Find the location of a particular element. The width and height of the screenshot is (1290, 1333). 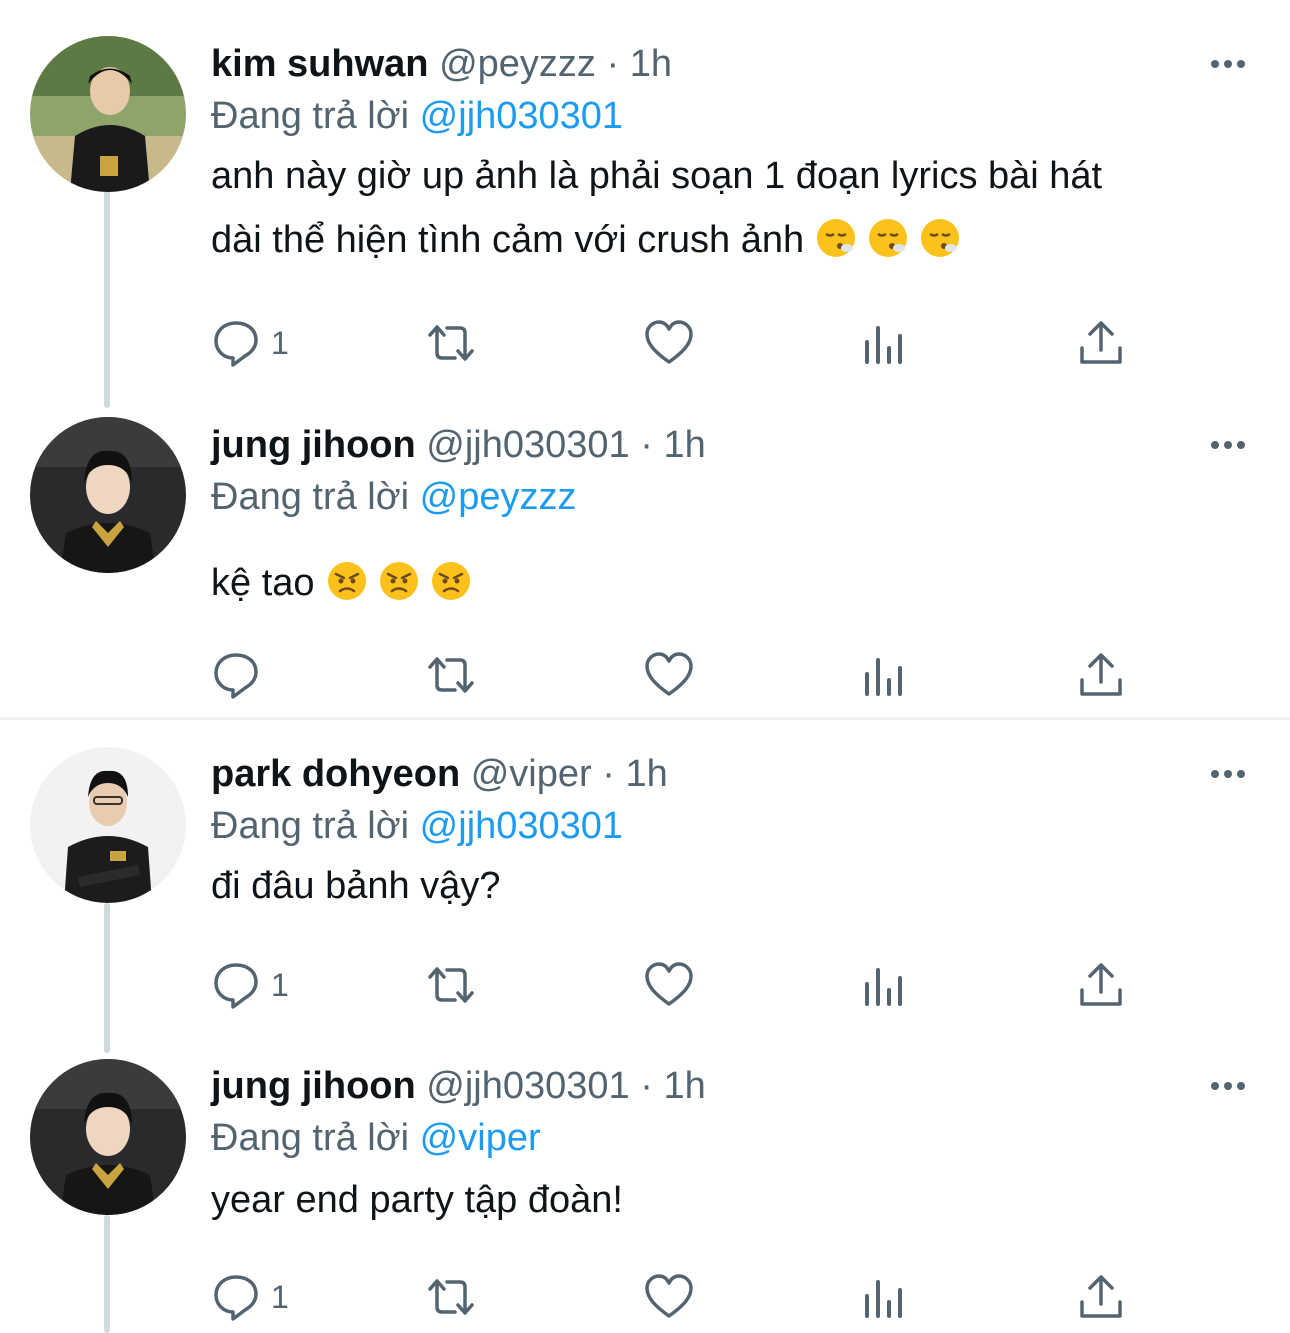

replying-to: Đang trả lời @viper is located at coordinates (376, 1138).